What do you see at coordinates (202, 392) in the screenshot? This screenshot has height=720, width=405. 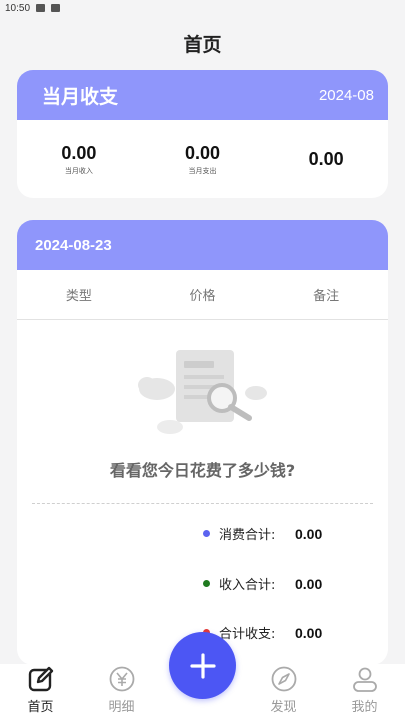 I see `empty-document-illustration` at bounding box center [202, 392].